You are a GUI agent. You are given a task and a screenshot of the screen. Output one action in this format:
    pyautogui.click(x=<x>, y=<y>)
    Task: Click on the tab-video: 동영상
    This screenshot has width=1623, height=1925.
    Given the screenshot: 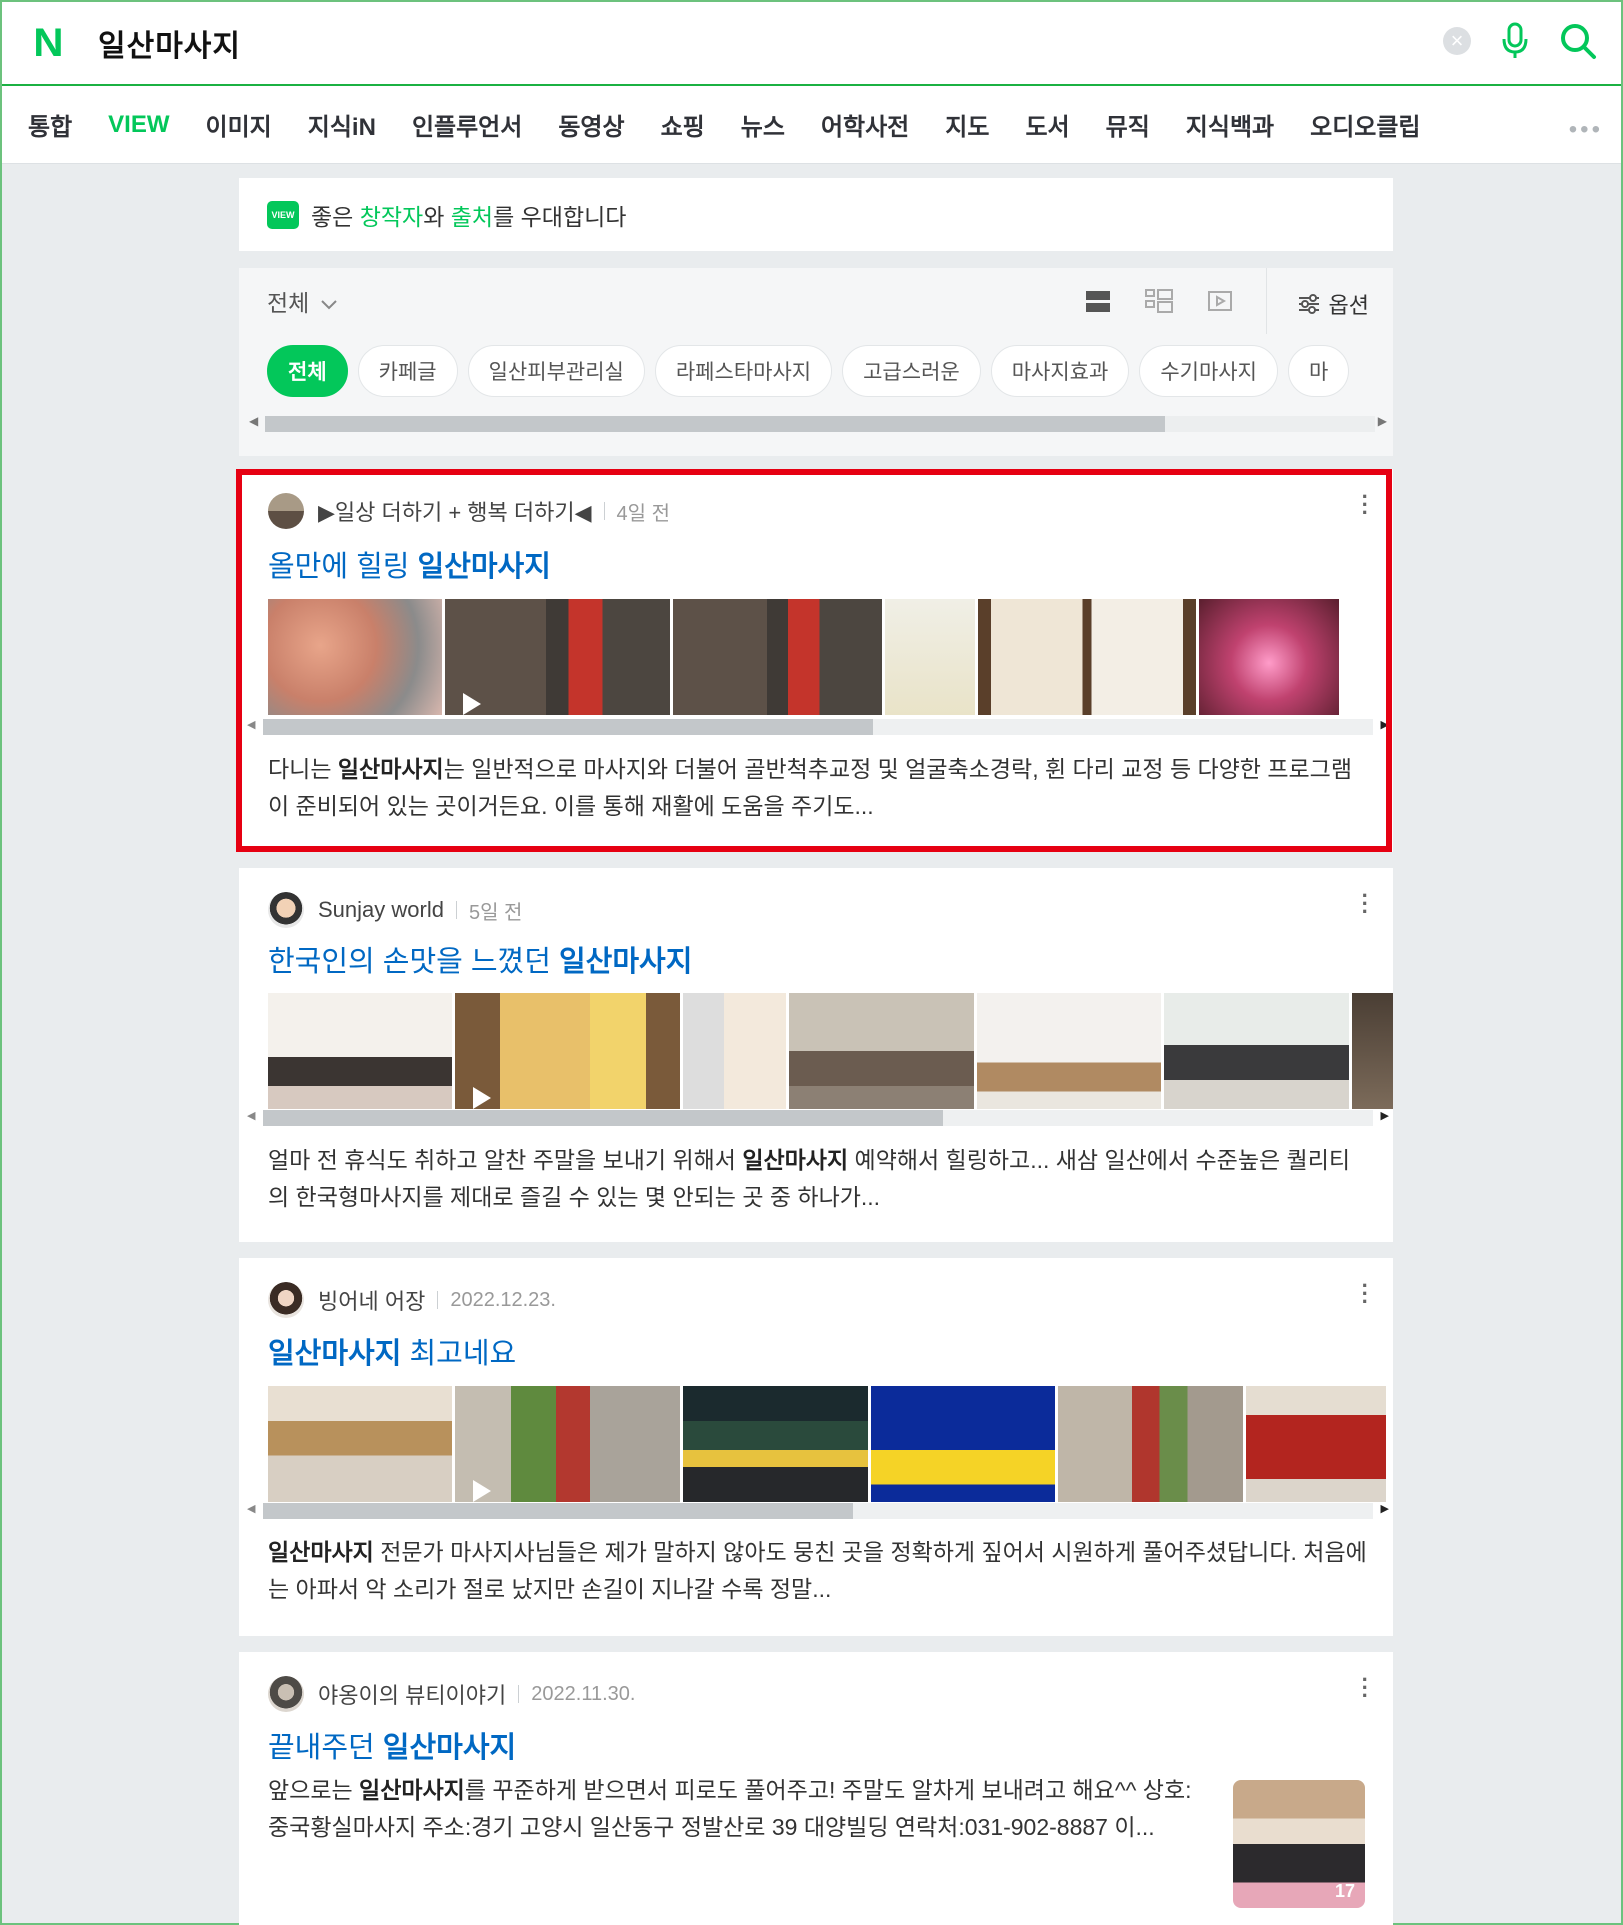 What is the action you would take?
    pyautogui.click(x=591, y=124)
    